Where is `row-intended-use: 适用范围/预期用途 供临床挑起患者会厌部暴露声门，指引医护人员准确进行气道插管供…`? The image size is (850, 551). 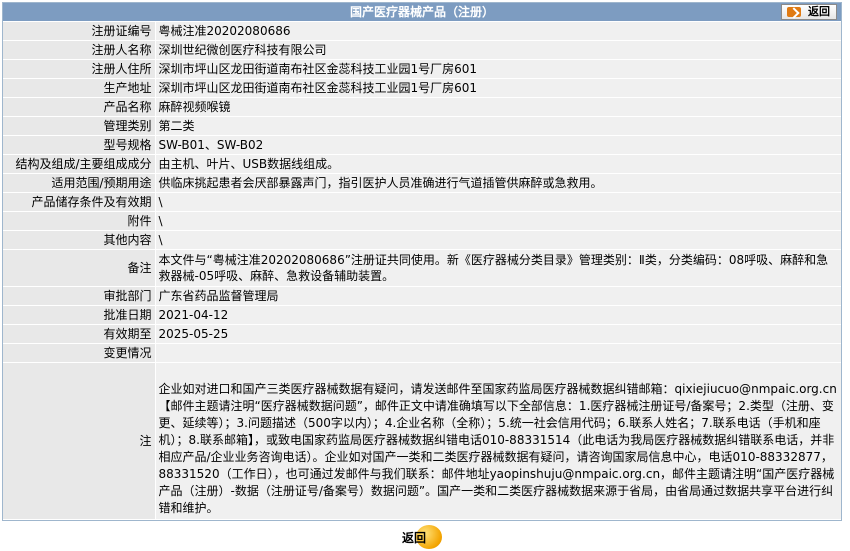 row-intended-use: 适用范围/预期用途 供临床挑起患者会厌部暴露声门，指引医护人员准确进行气道插管供… is located at coordinates (422, 183).